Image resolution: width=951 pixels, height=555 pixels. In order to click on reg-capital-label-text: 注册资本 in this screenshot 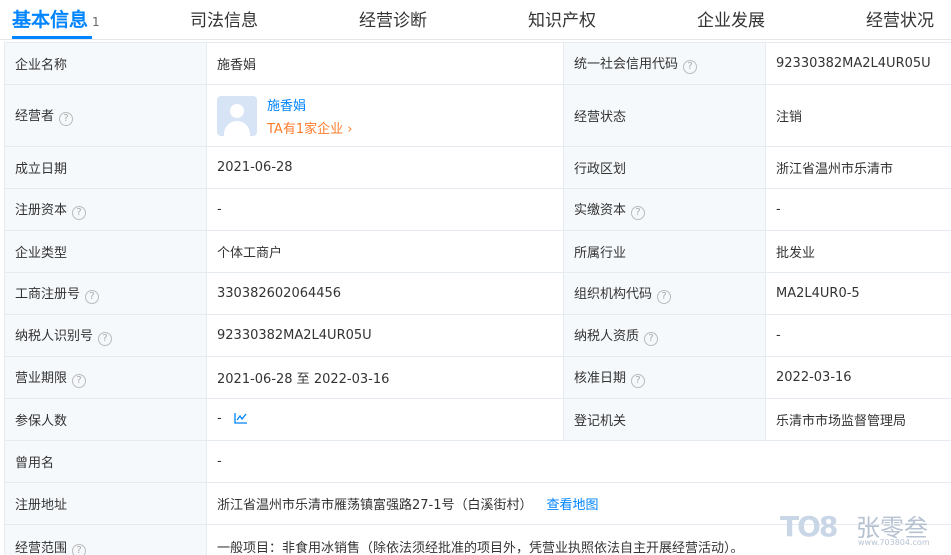, I will do `click(41, 210)`.